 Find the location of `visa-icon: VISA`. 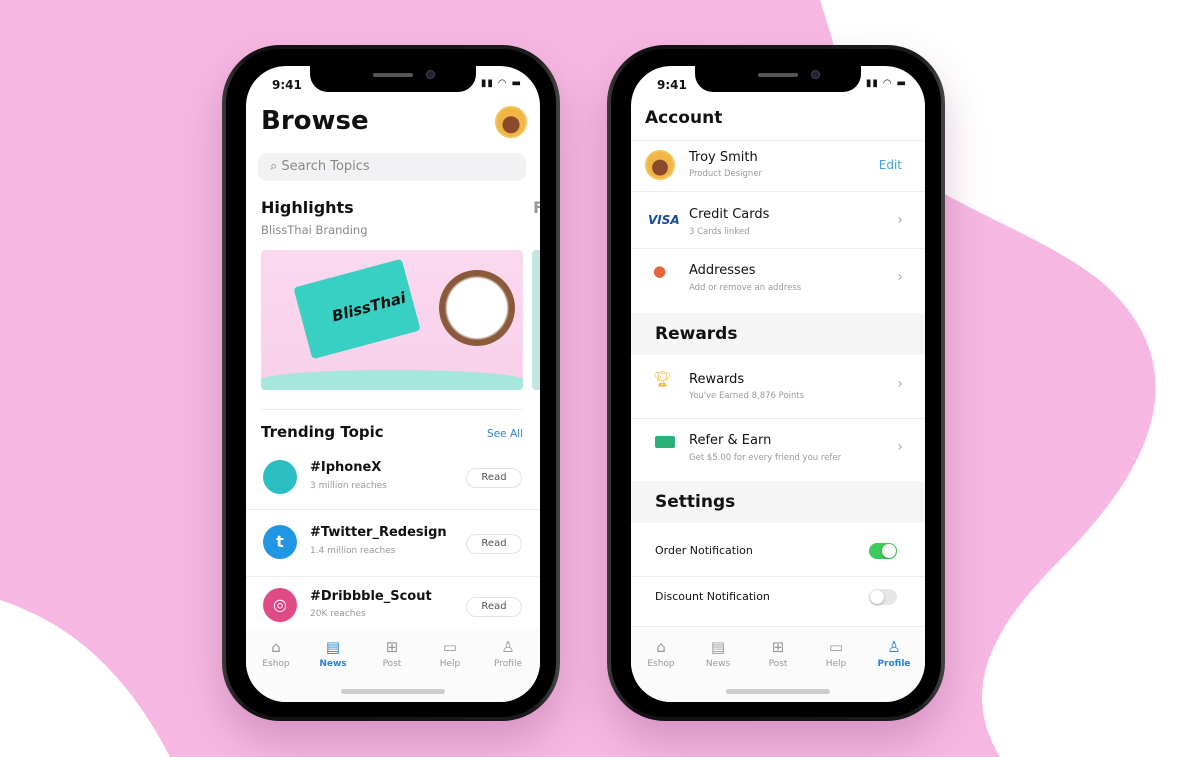

visa-icon: VISA is located at coordinates (664, 220).